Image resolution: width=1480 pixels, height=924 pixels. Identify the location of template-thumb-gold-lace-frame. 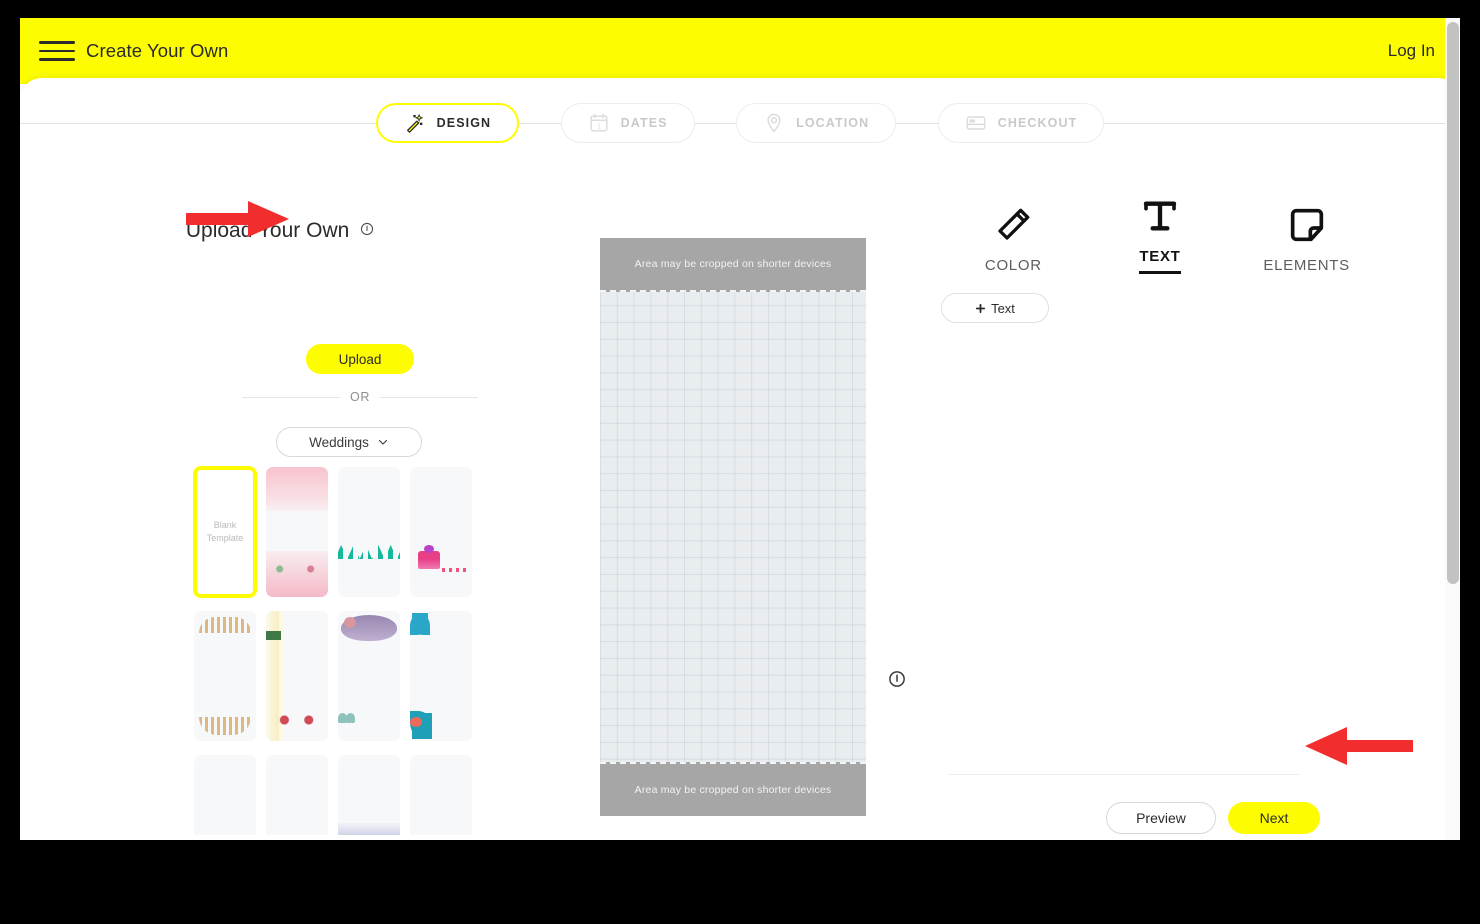
(225, 676).